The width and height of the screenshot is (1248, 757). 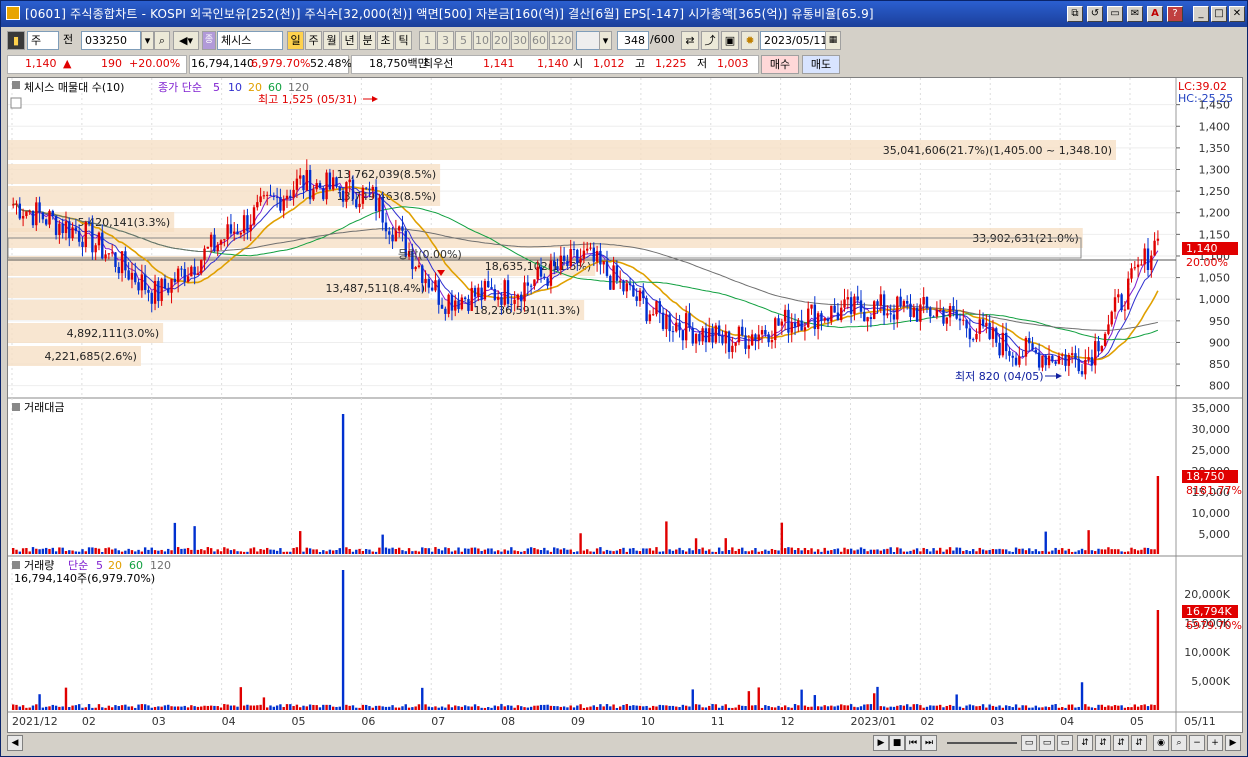 I want to click on tool-icon-6: ⇵, so click(x=1121, y=743).